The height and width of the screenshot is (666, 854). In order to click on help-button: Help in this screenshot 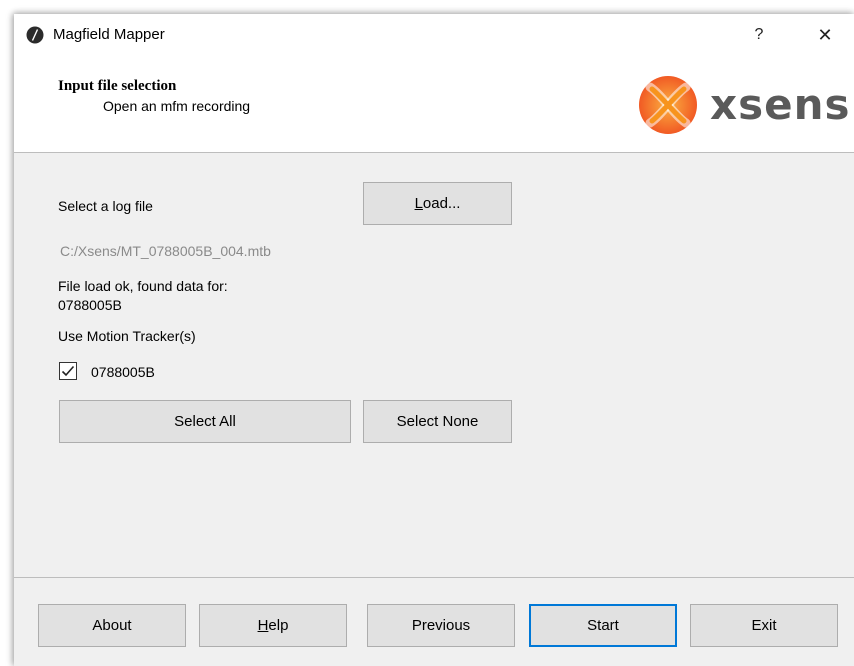, I will do `click(273, 625)`.